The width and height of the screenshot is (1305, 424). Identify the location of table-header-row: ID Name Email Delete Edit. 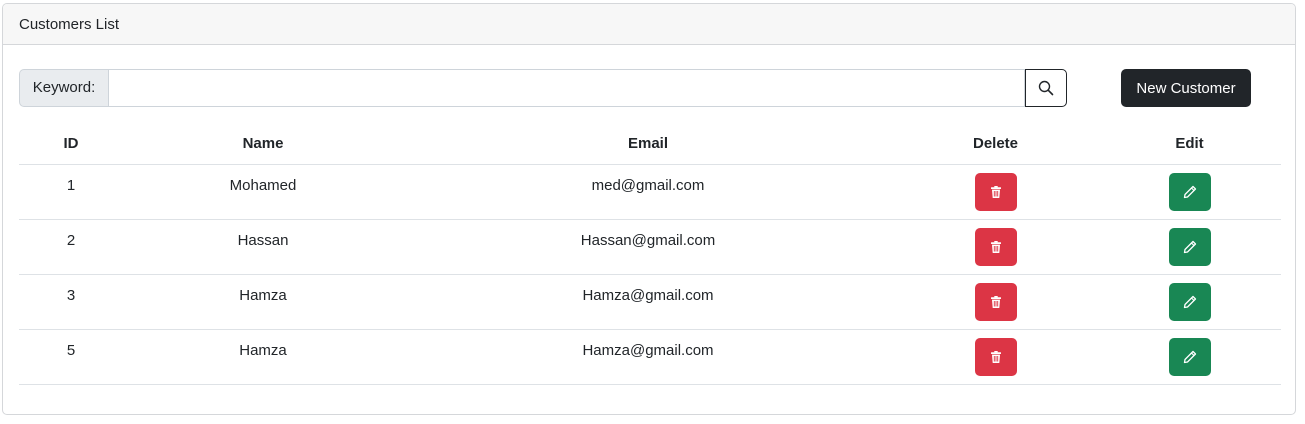
(650, 144).